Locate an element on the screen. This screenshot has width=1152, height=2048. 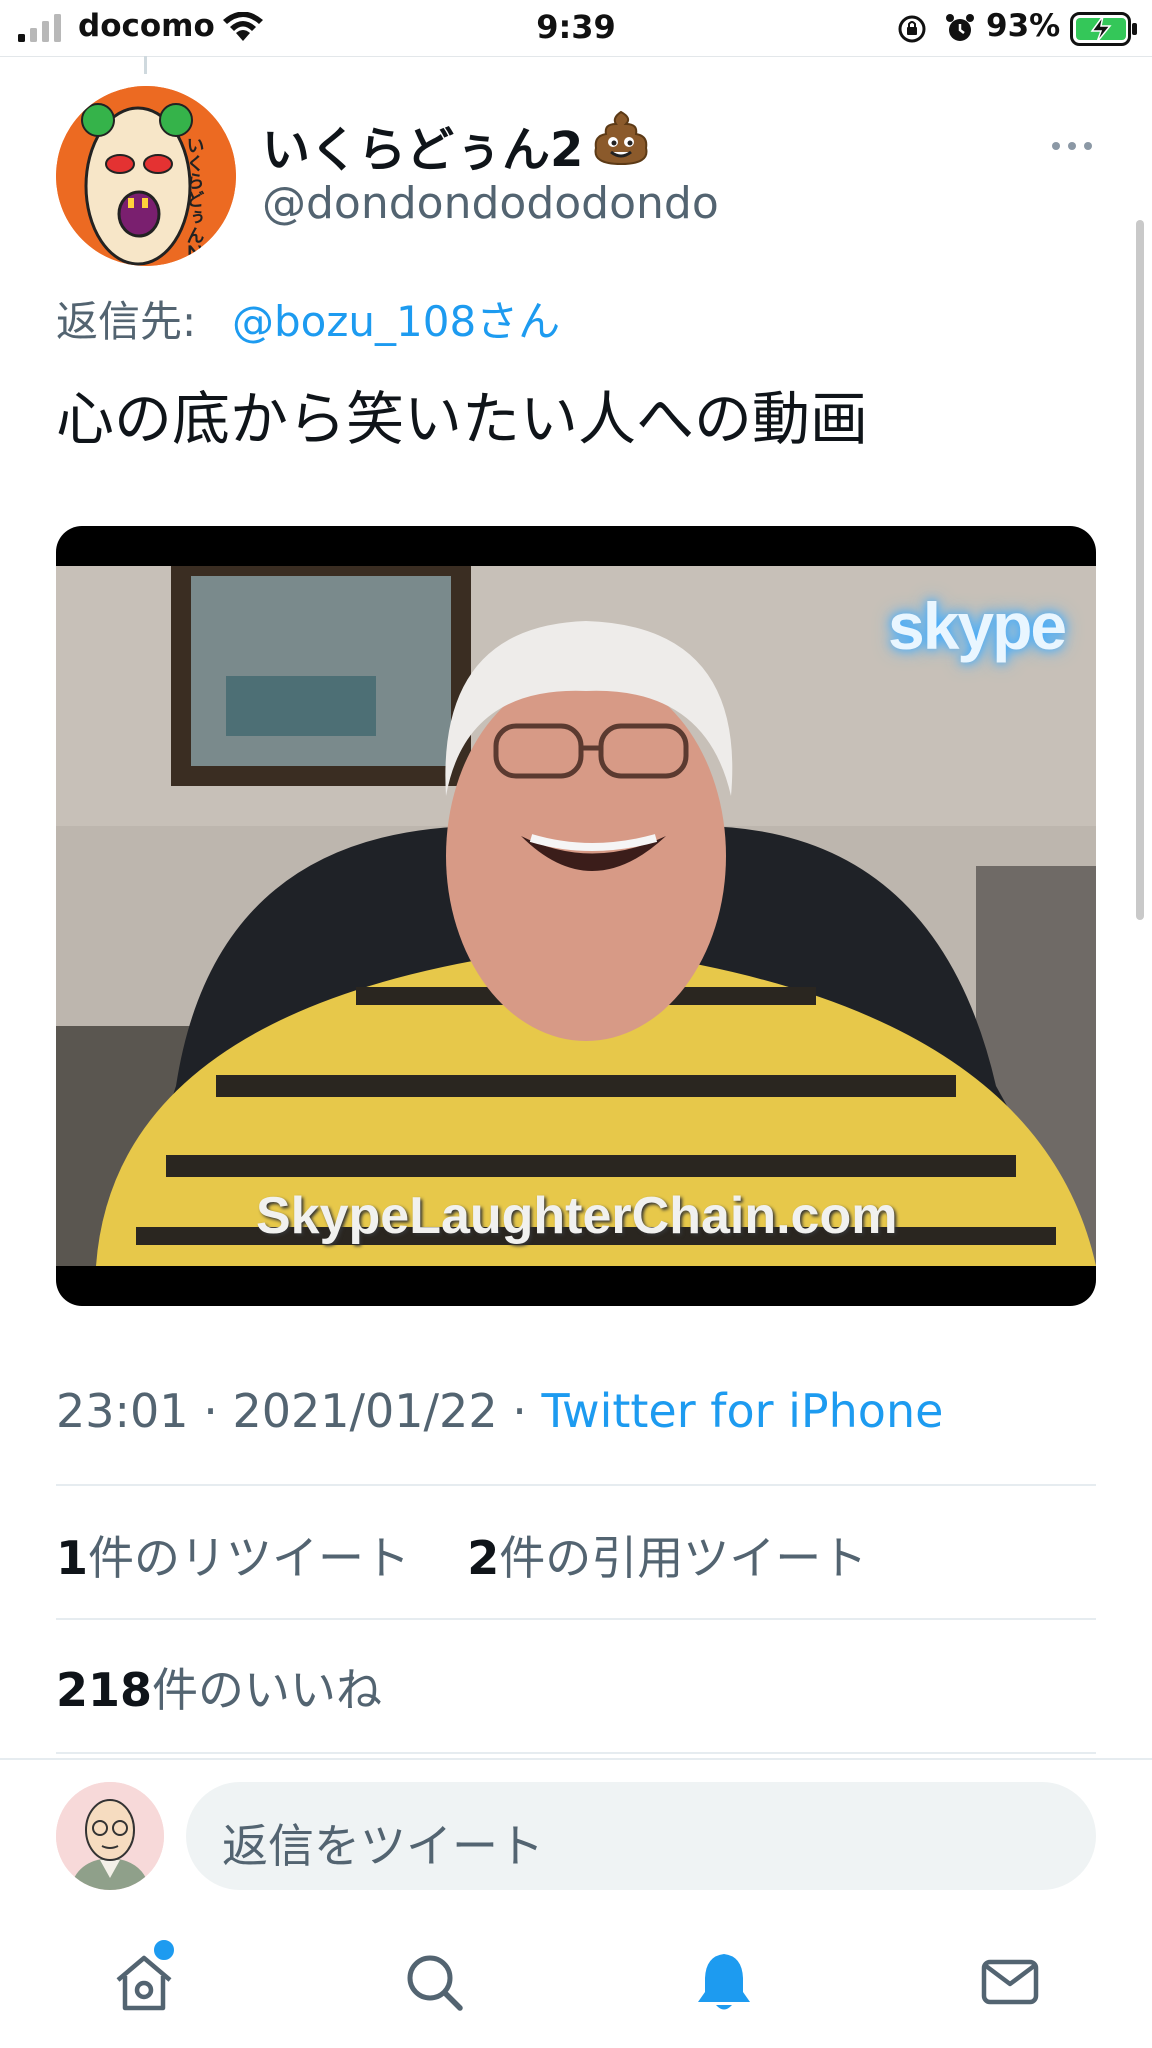
clock: 9:39 is located at coordinates (576, 27).